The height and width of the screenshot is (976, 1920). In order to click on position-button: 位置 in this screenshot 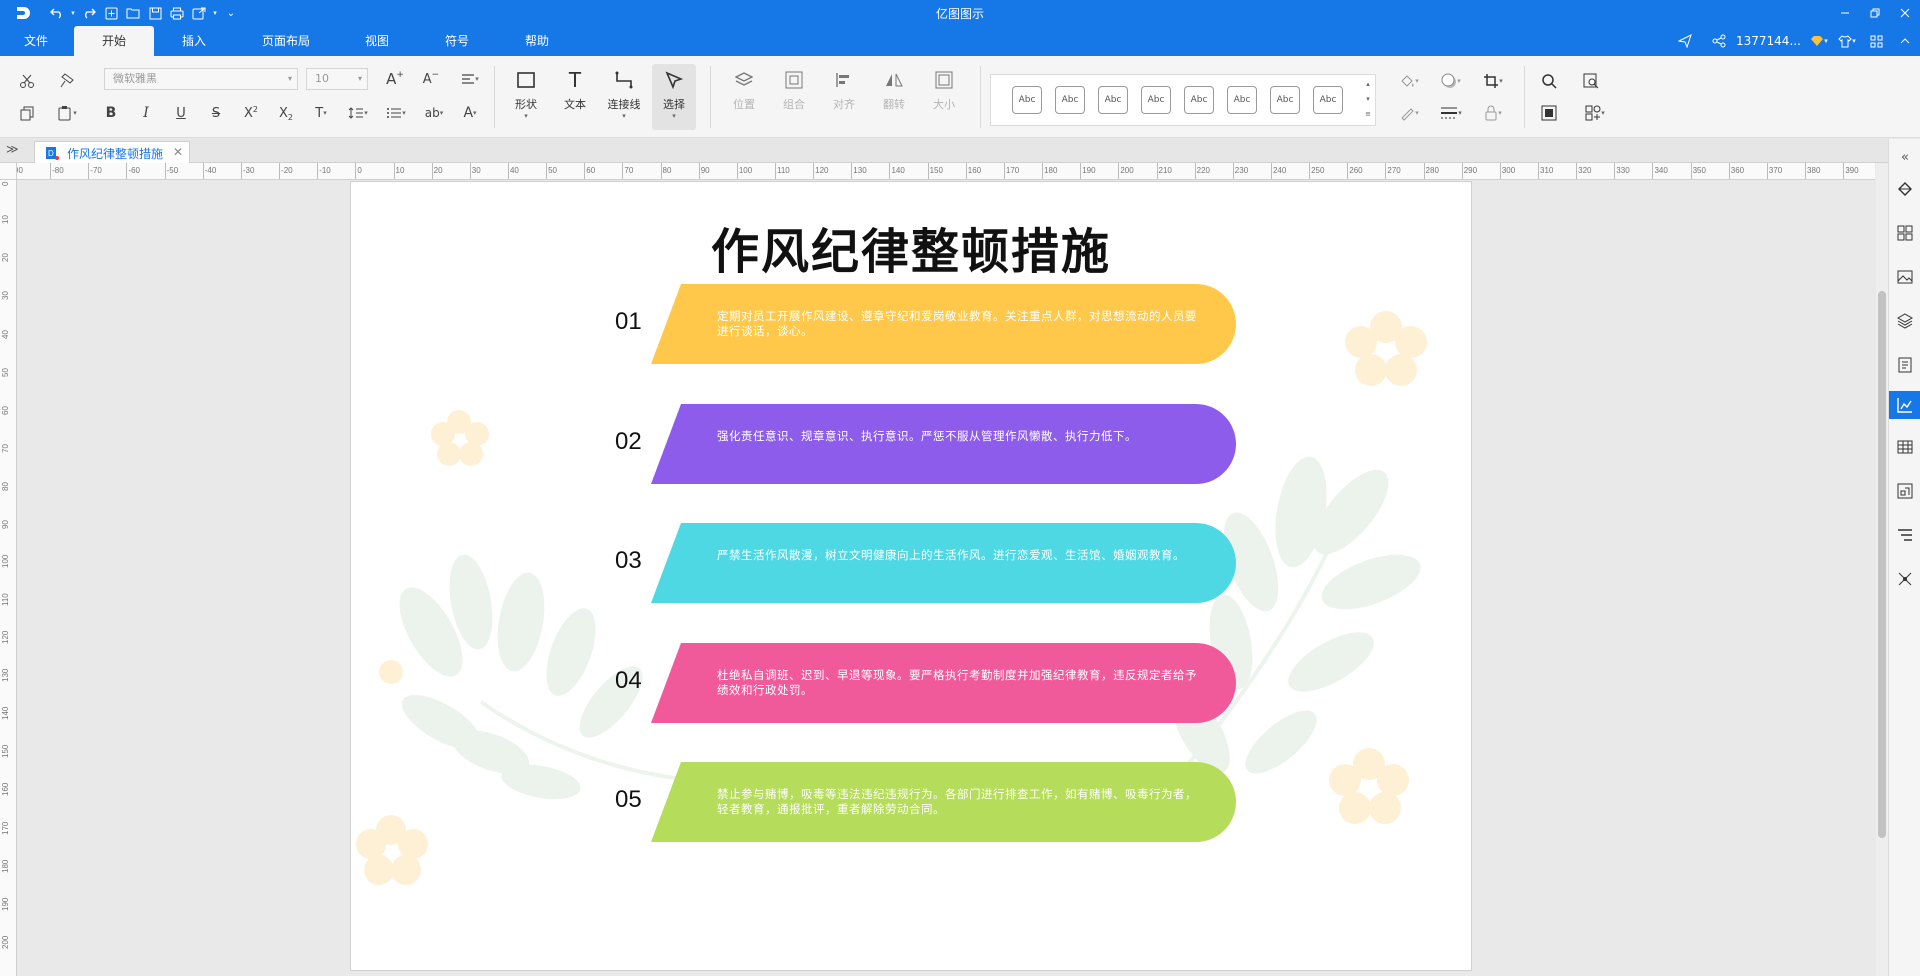, I will do `click(744, 97)`.